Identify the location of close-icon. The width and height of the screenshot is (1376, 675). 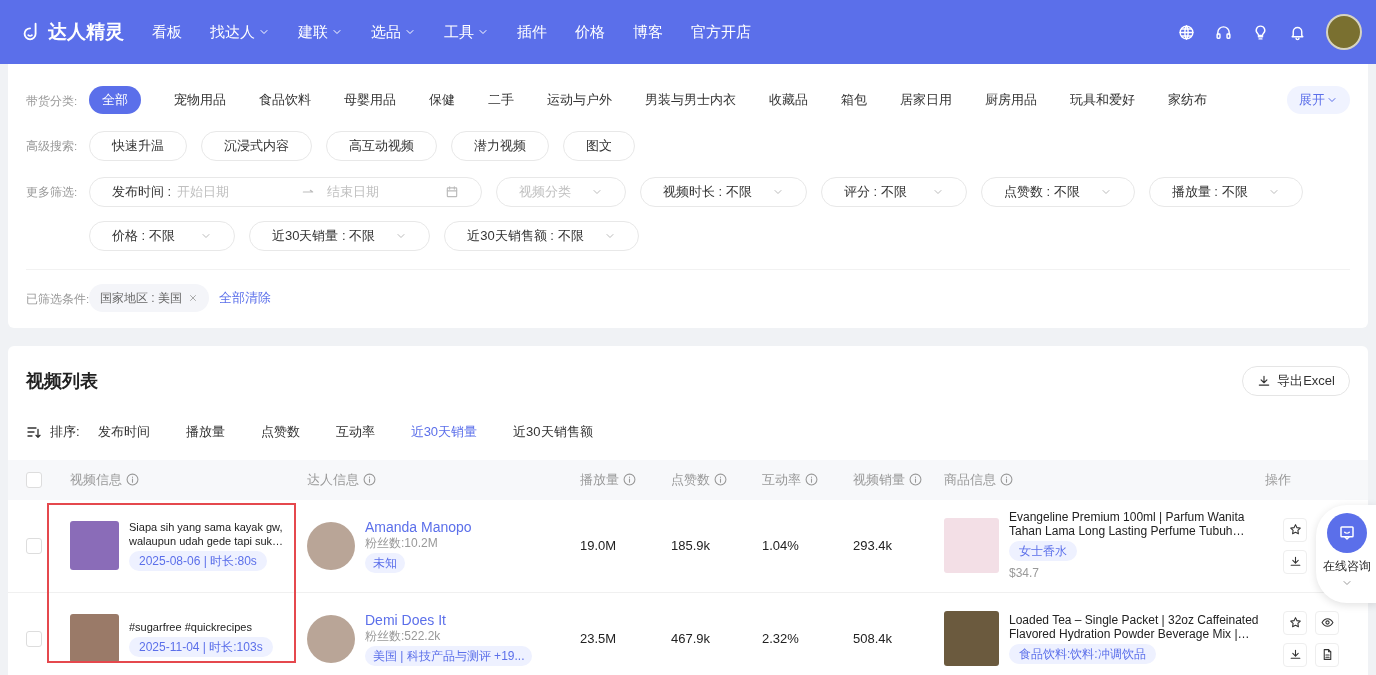
(193, 298).